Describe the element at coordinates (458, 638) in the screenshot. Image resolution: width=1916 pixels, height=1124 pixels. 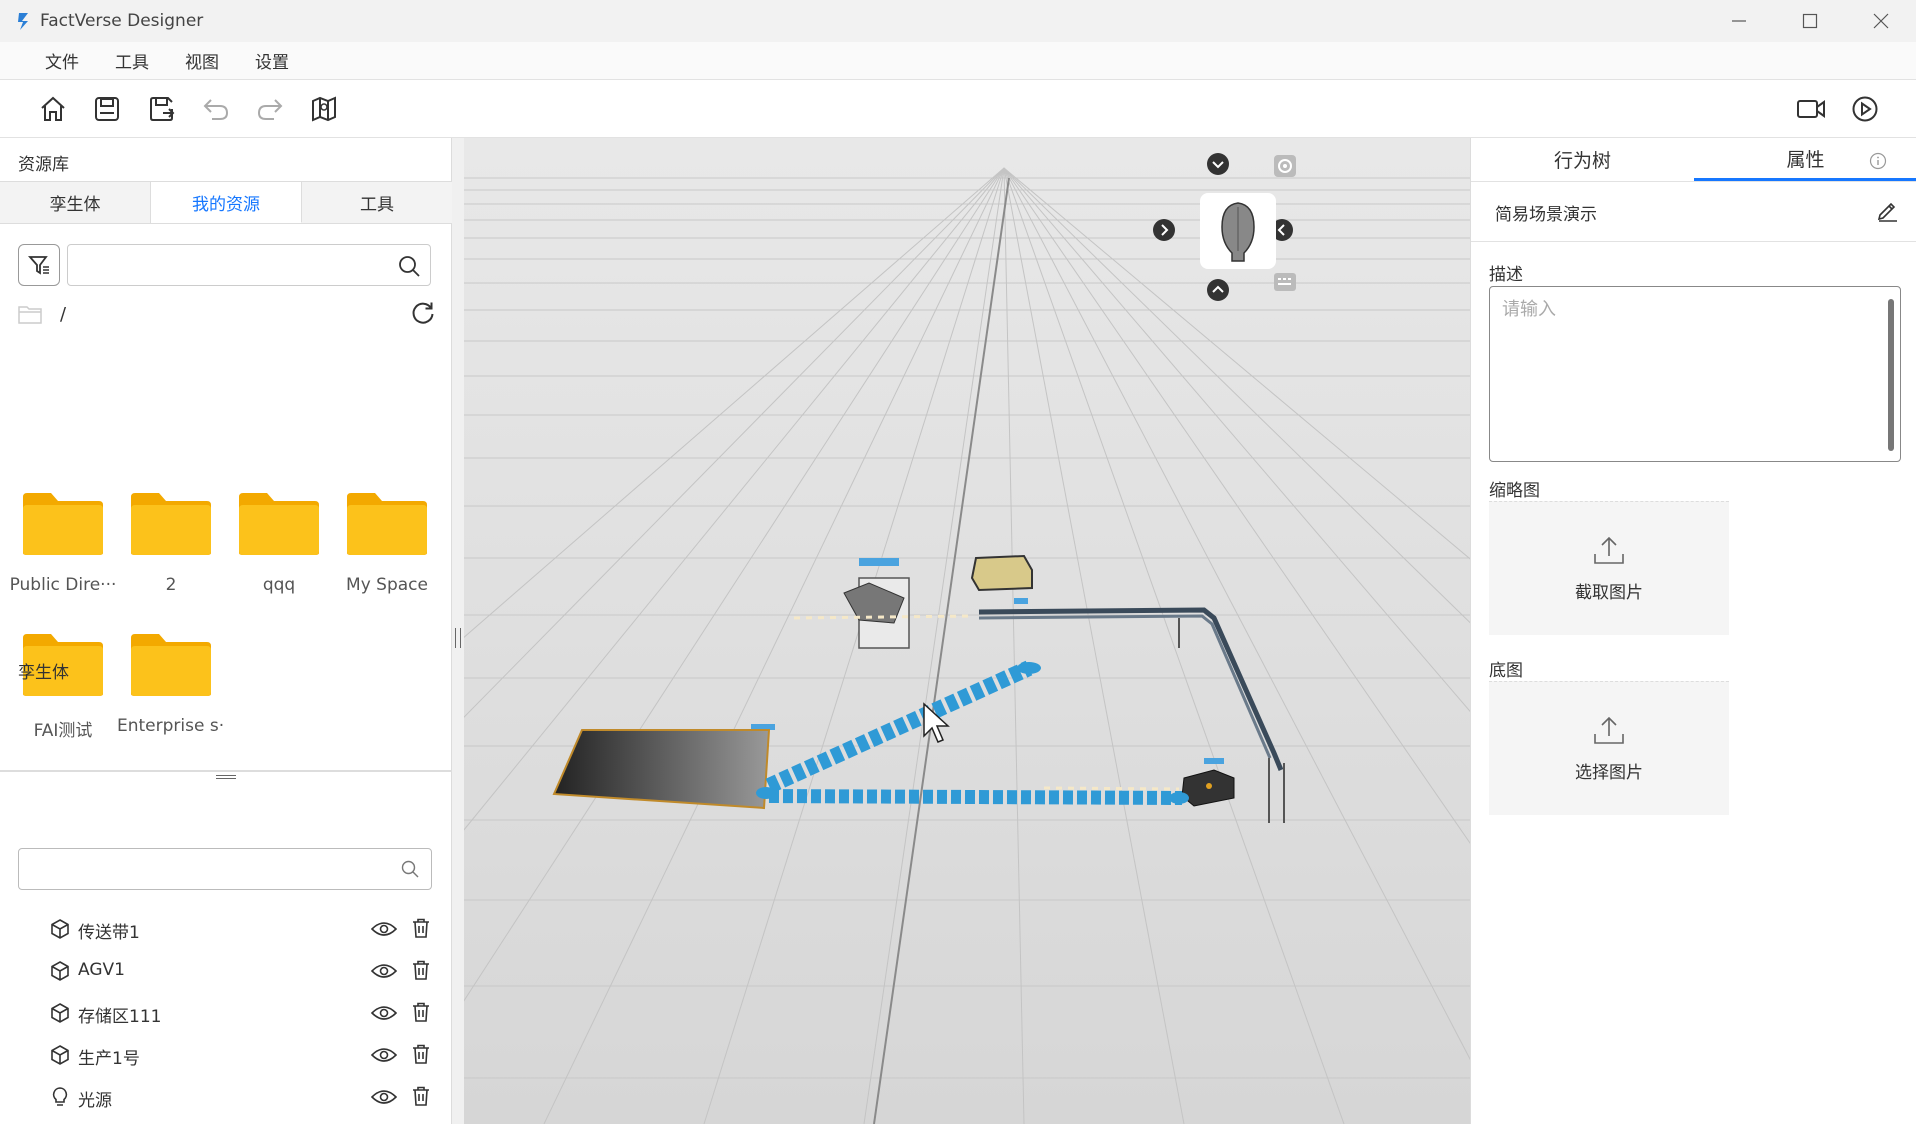
I see `splitter-grip` at that location.